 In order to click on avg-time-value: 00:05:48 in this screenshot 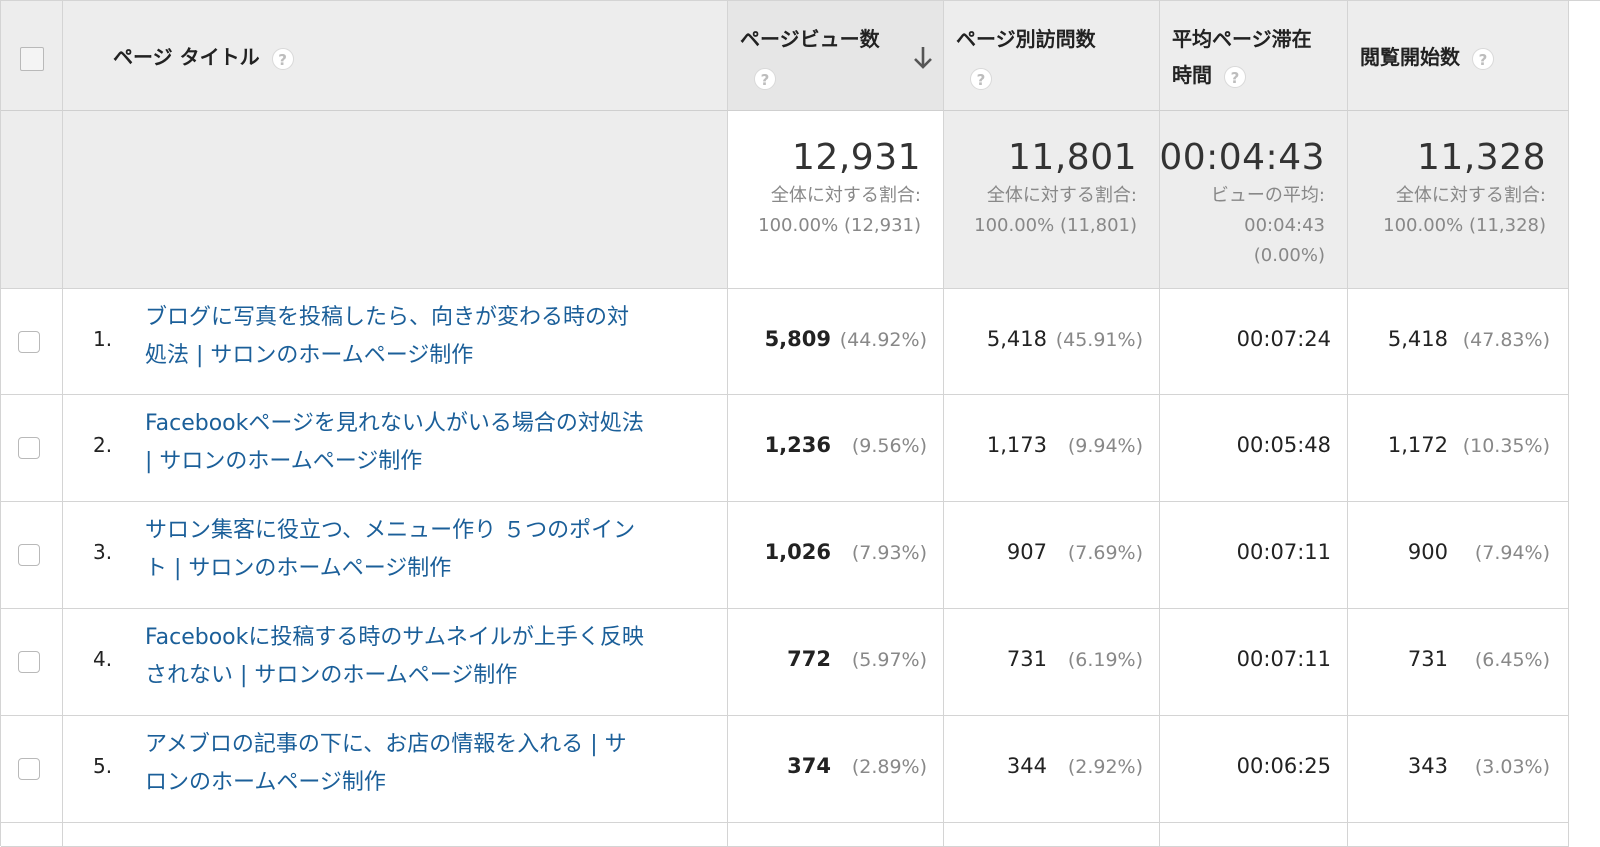, I will do `click(1283, 445)`.